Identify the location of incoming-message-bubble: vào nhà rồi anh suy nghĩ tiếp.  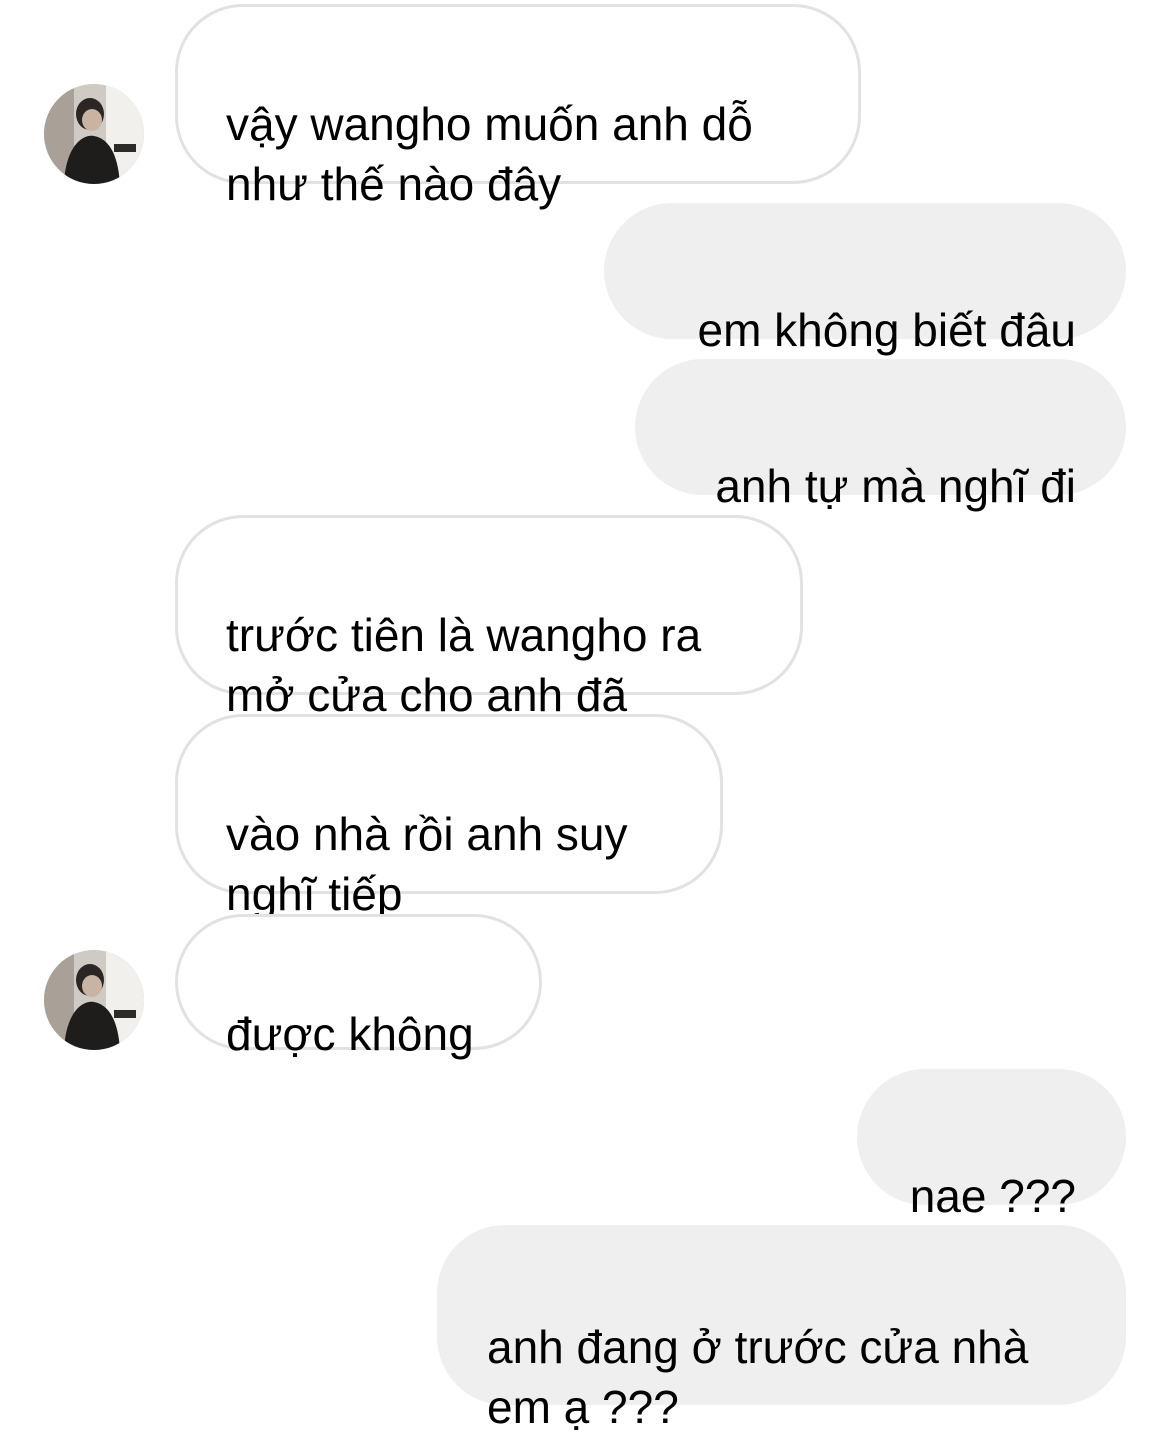
(449, 817).